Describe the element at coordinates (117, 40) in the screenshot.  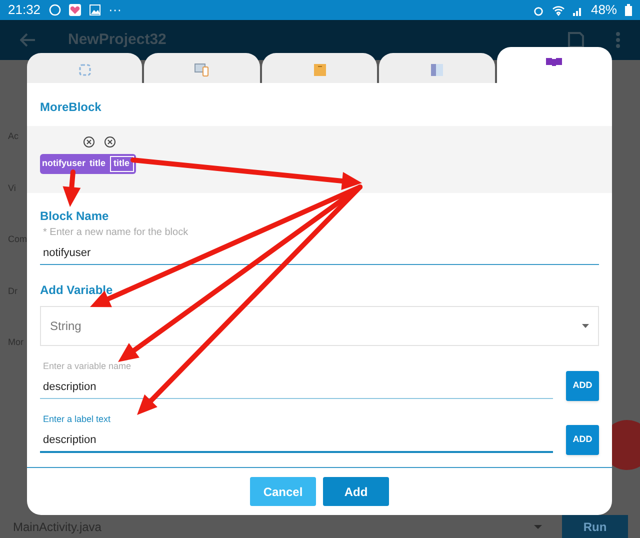
I see `project-title: NewProject32` at that location.